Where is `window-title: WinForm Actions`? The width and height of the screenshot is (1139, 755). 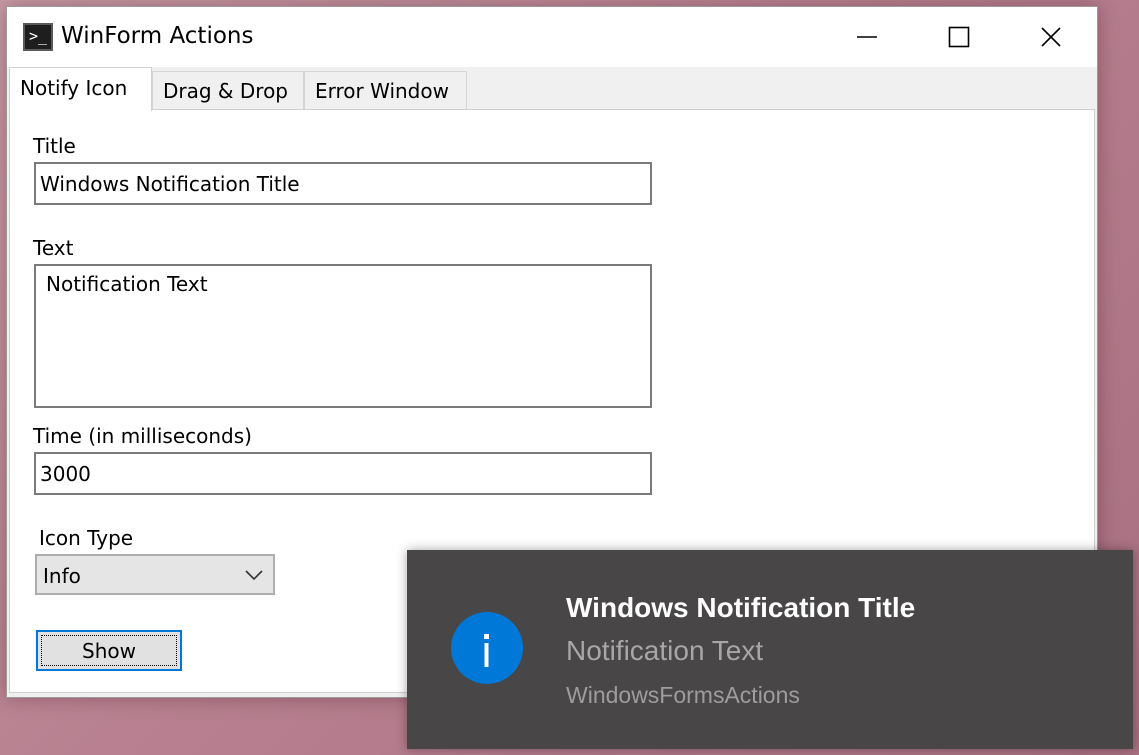 window-title: WinForm Actions is located at coordinates (157, 36).